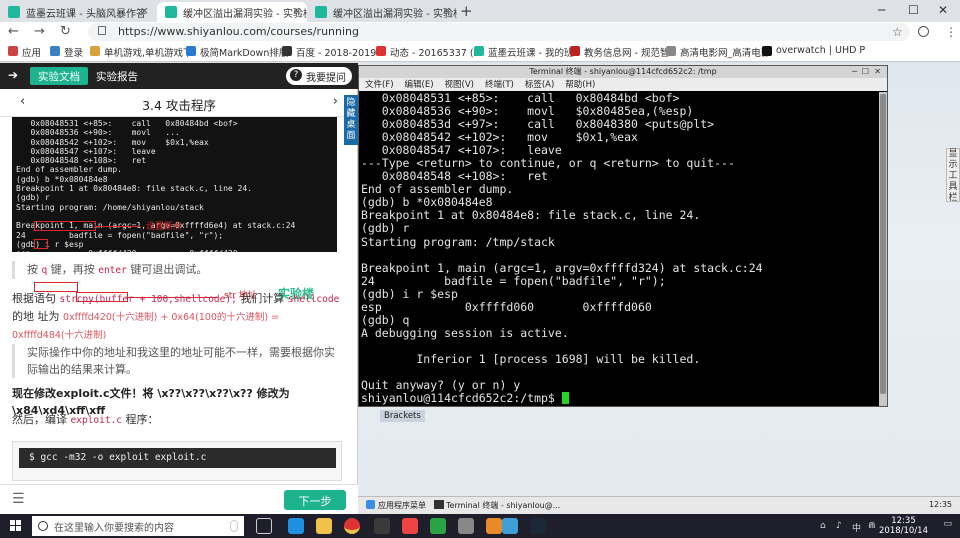  What do you see at coordinates (718, 52) in the screenshot?
I see `bookmark-item: 高清电影网_高清电影` at bounding box center [718, 52].